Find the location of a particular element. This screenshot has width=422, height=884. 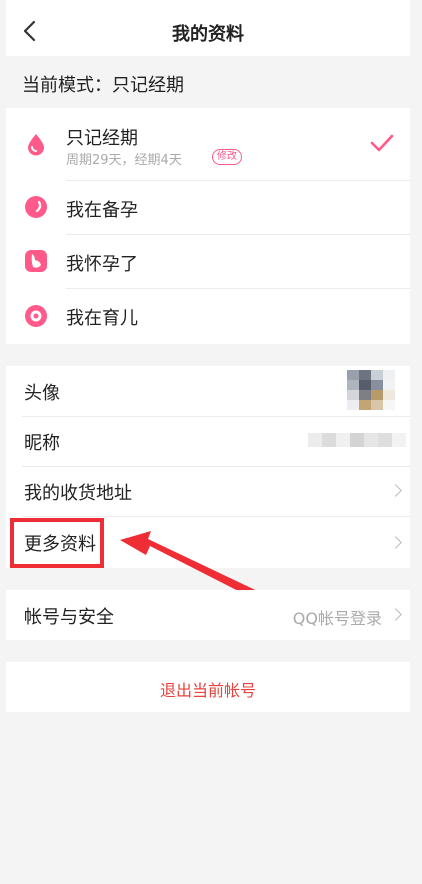

logout-card: 退出当前帐号 is located at coordinates (208, 687).